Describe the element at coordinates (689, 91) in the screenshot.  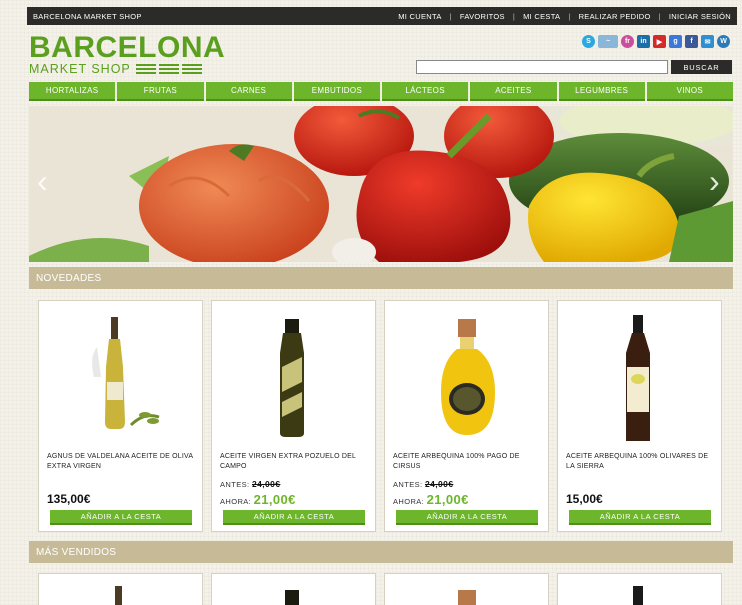
I see `nav-item-vinos: VINOS` at that location.